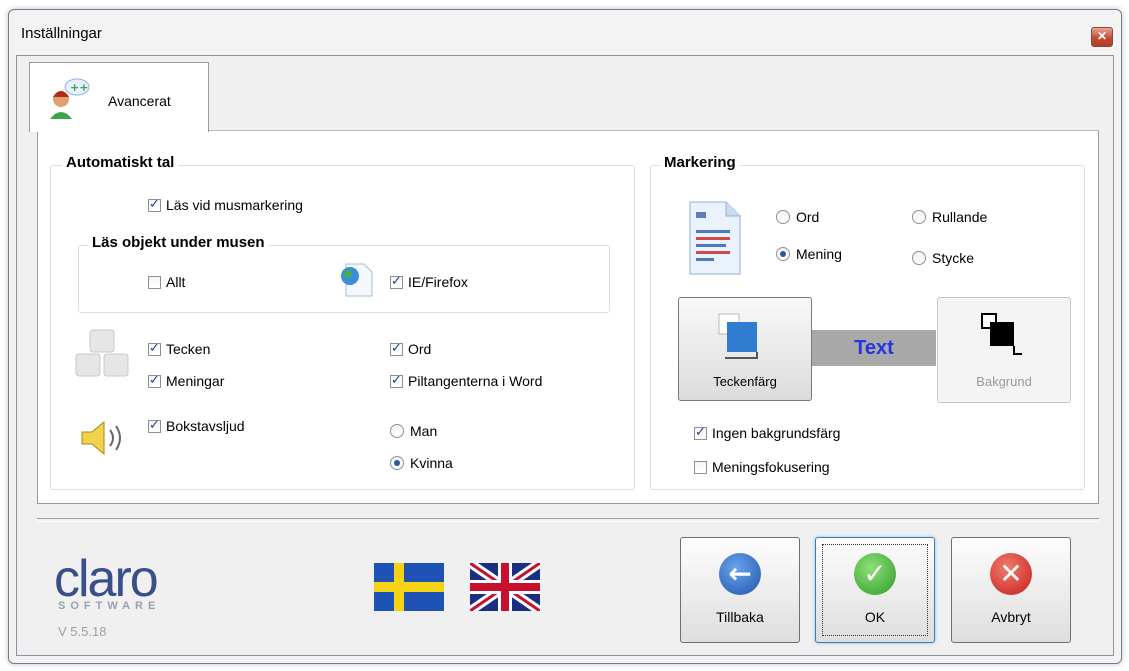 The width and height of the screenshot is (1129, 671). What do you see at coordinates (109, 606) in the screenshot?
I see `logo-subtitle: SOFTWARE` at bounding box center [109, 606].